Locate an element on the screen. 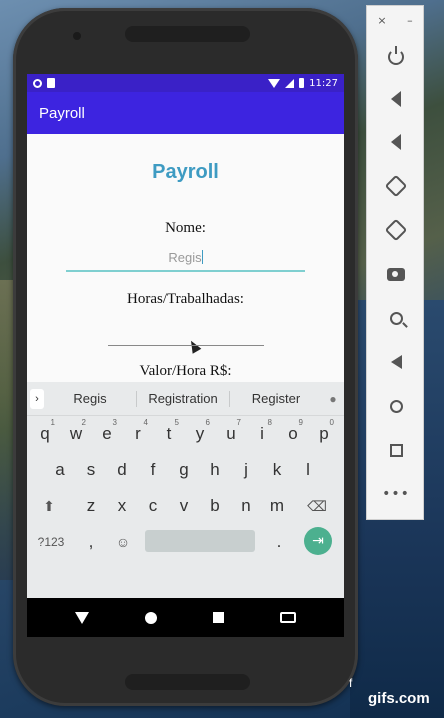  key-k: k is located at coordinates (277, 470).